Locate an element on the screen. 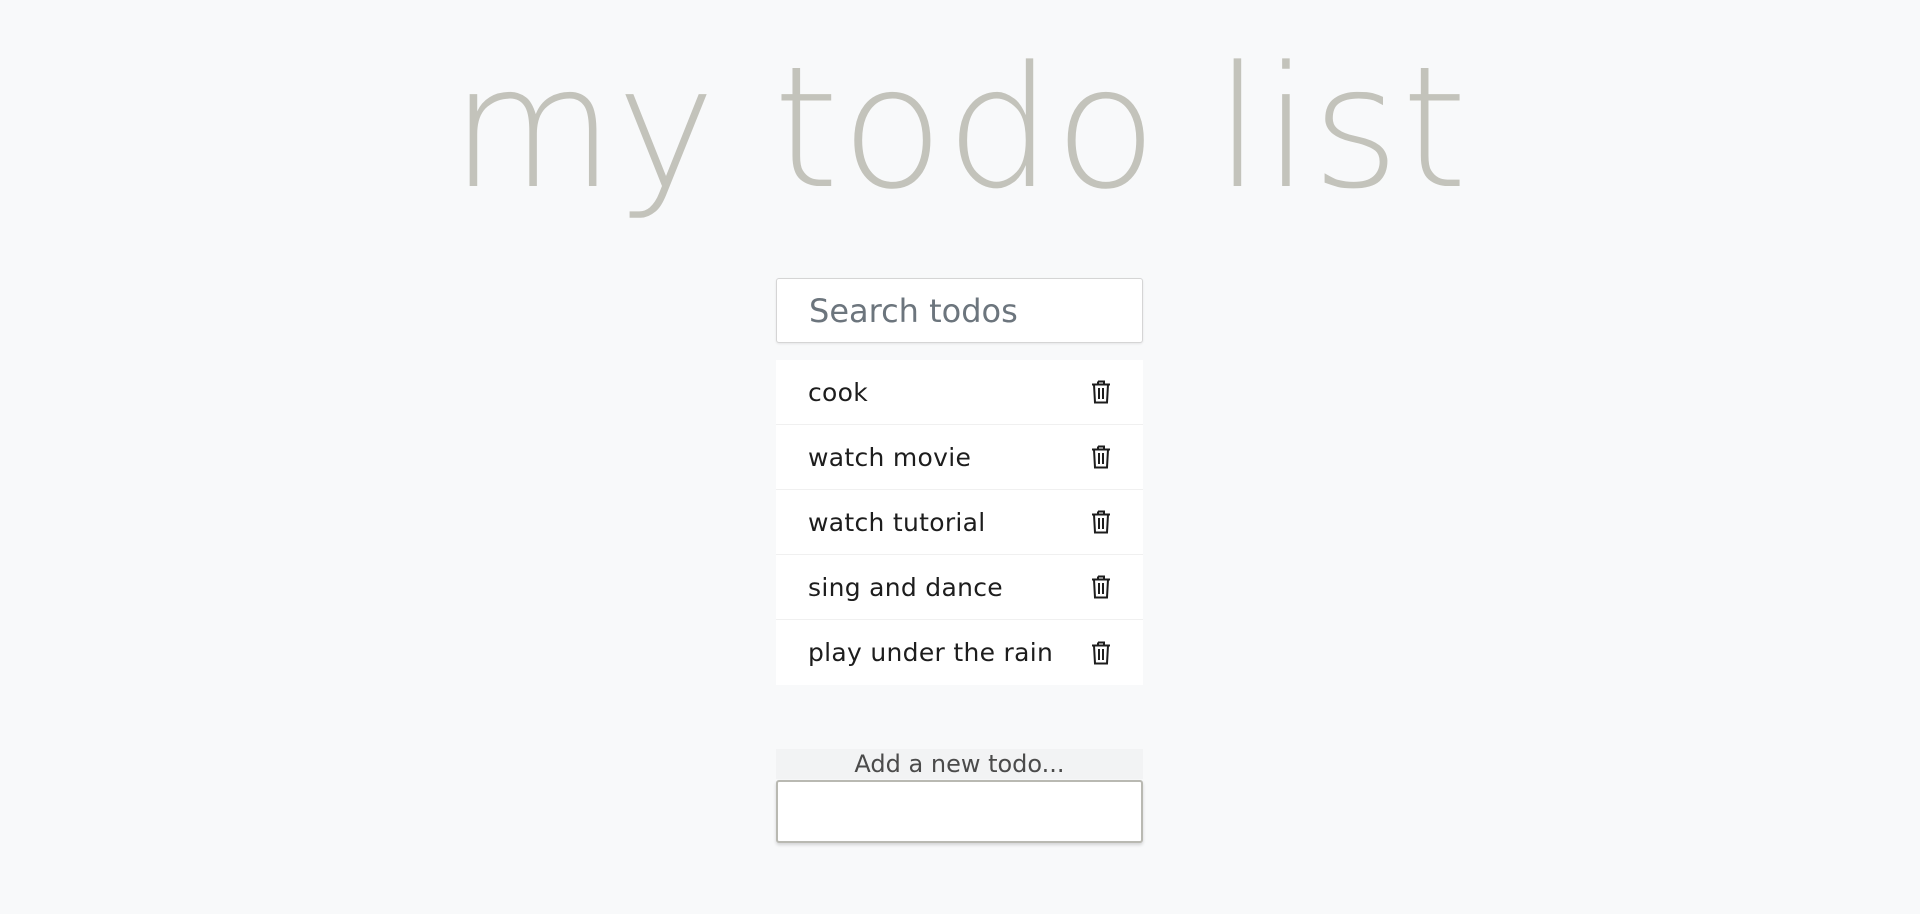  list-item: watch tutorial is located at coordinates (959, 522).